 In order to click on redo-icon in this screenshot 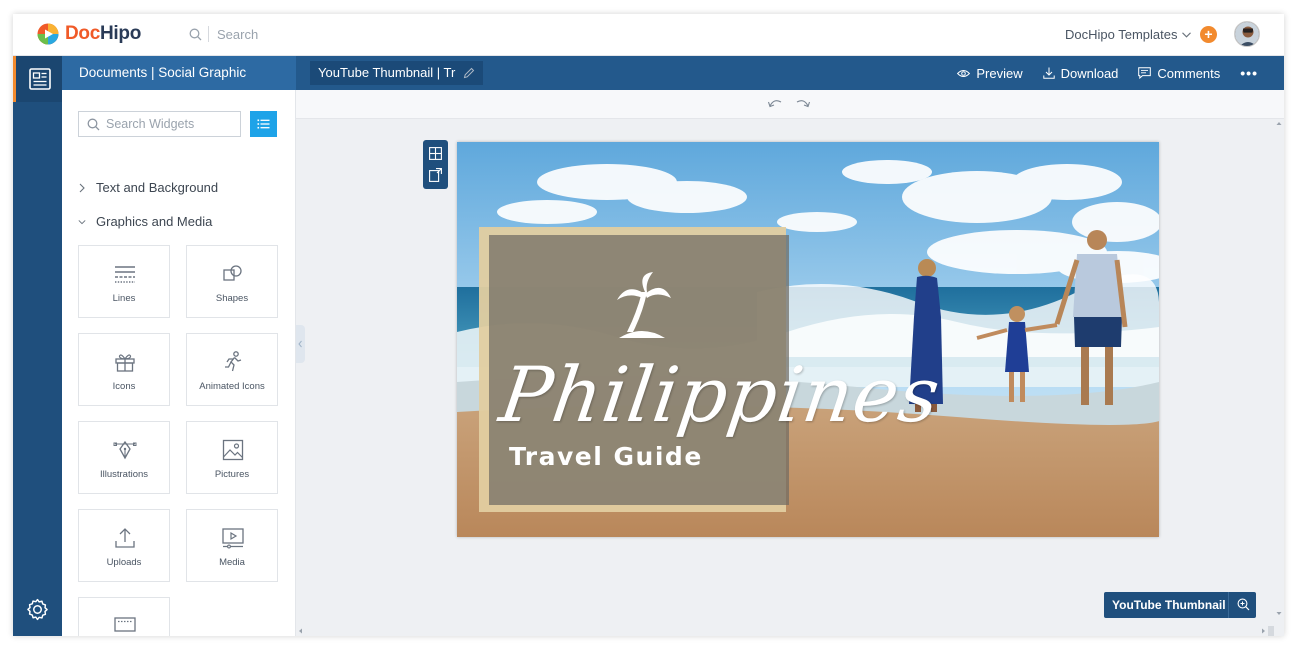, I will do `click(803, 103)`.